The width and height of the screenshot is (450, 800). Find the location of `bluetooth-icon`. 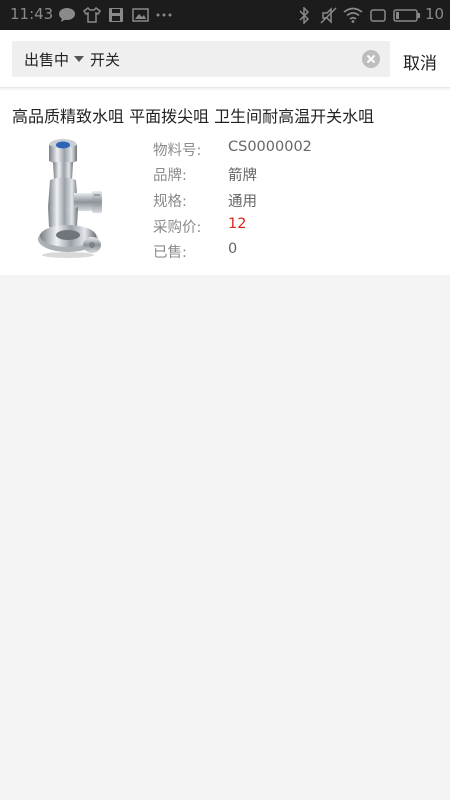

bluetooth-icon is located at coordinates (304, 15).